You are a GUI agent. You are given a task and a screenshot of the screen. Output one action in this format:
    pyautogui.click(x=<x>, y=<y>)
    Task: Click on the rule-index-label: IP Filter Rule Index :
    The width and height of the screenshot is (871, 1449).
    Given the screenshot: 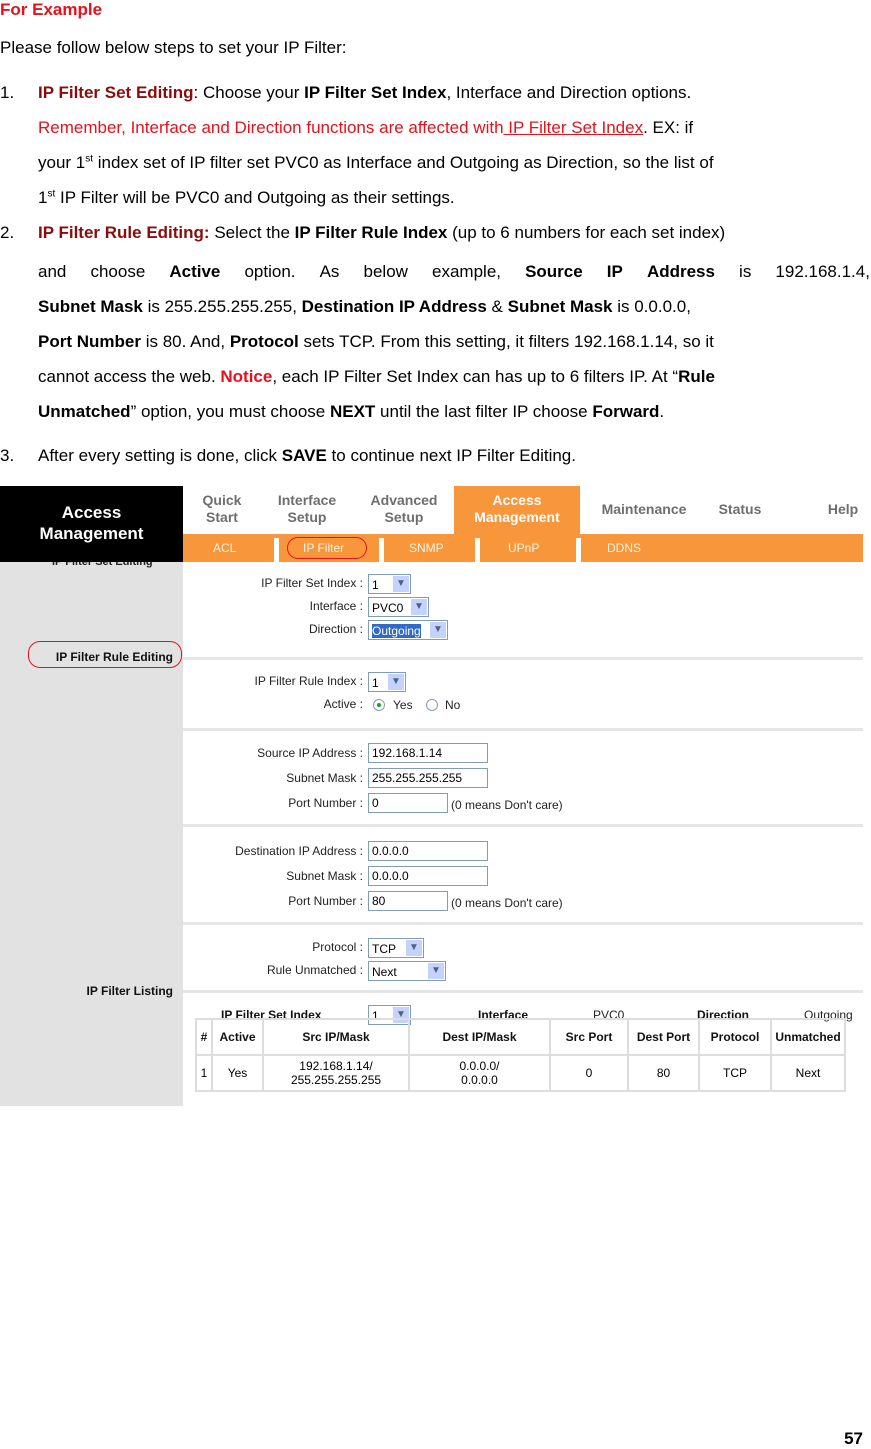 What is the action you would take?
    pyautogui.click(x=309, y=681)
    